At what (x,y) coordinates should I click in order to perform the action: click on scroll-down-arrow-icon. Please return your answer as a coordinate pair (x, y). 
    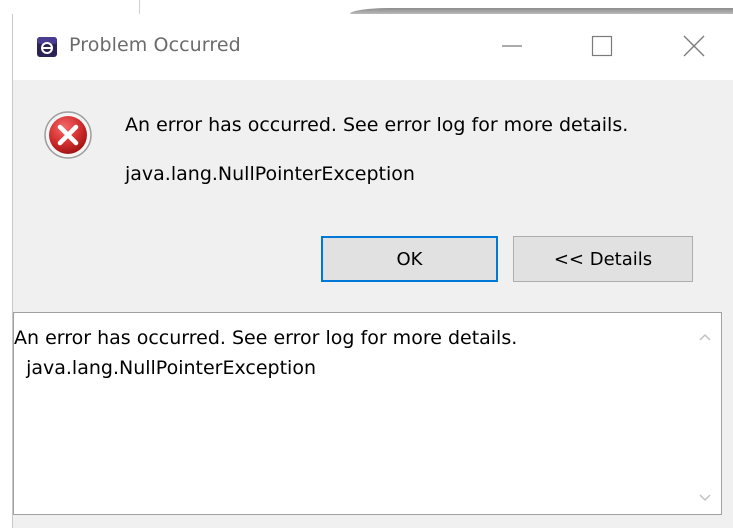
    Looking at the image, I should click on (705, 498).